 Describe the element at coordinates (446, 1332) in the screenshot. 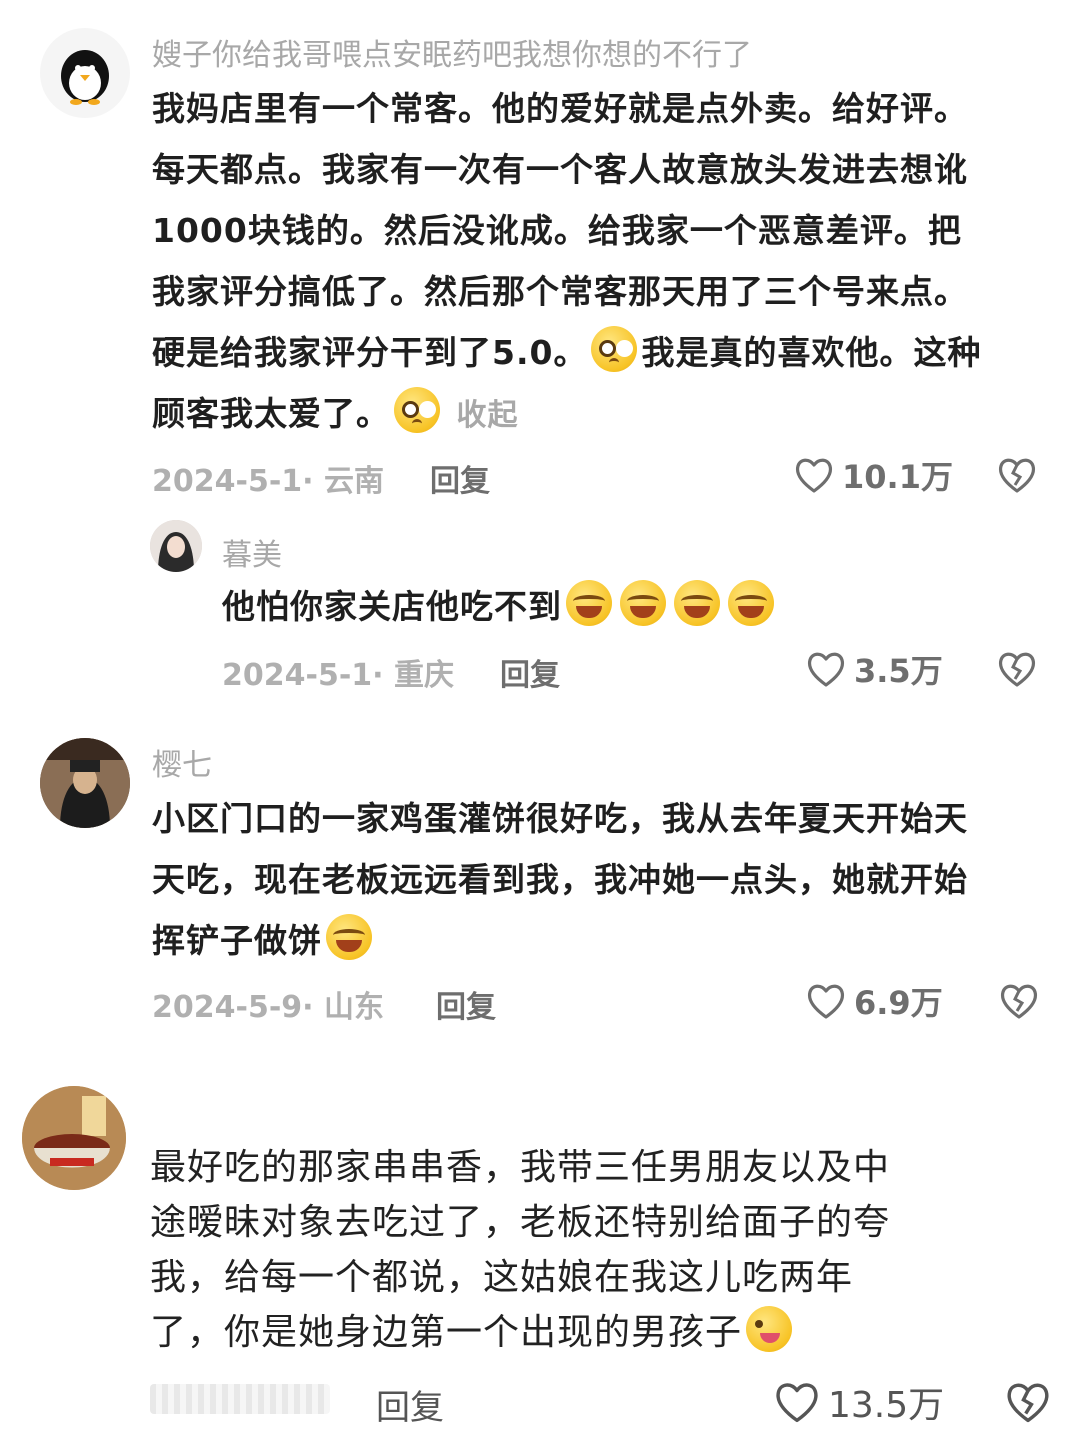

I see `comment-line-part: 了，你是她身边第一个出现的男孩子` at that location.